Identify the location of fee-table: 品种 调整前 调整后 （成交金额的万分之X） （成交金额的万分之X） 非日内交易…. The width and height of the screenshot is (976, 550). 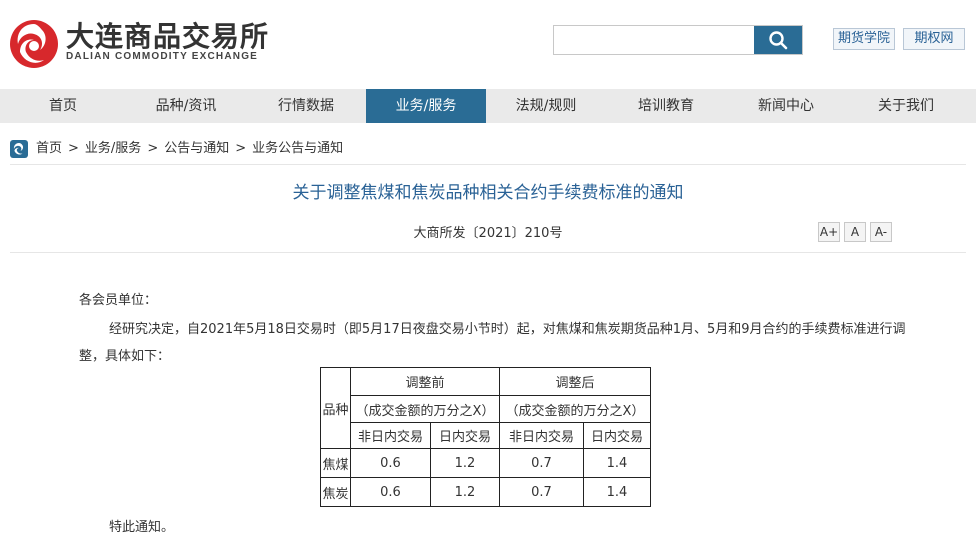
(485, 437).